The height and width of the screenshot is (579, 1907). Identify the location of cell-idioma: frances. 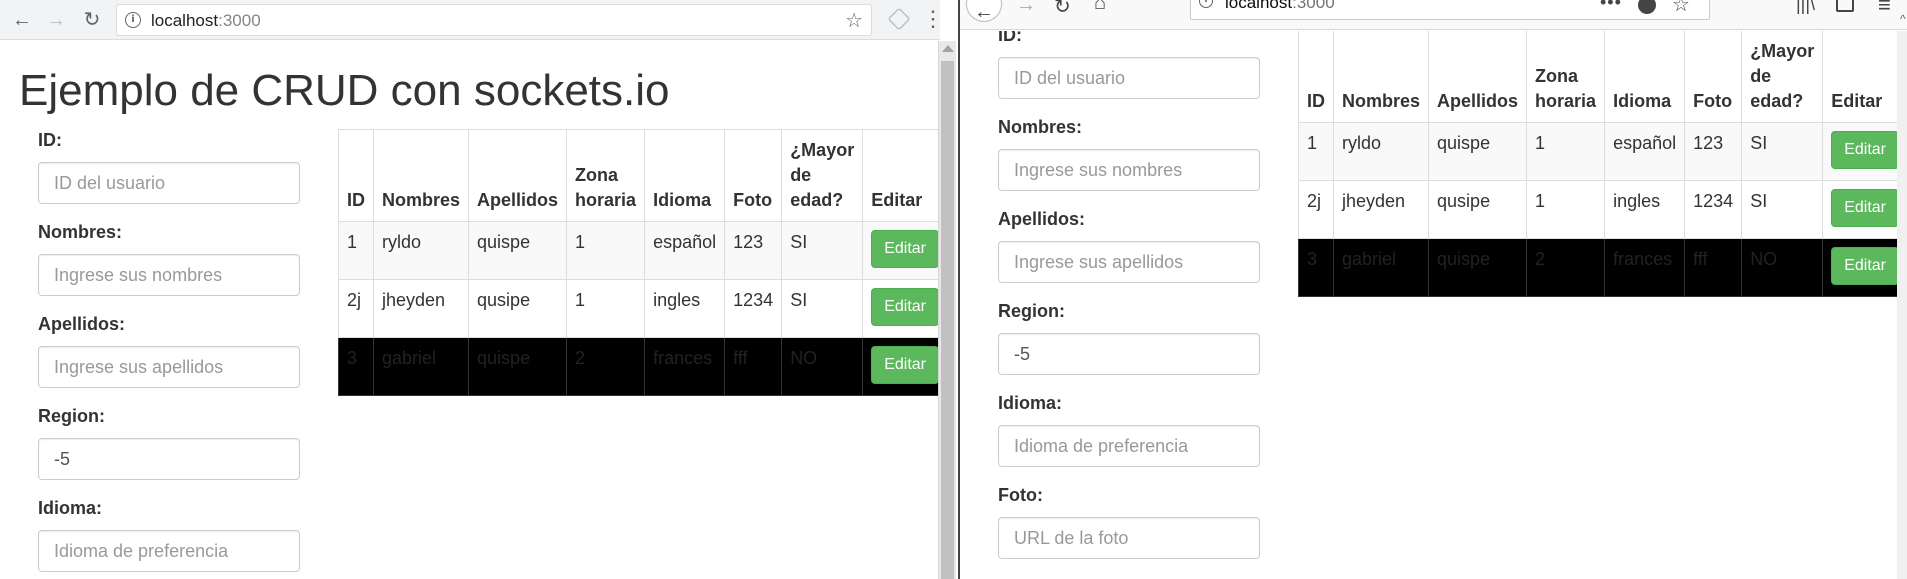
(1645, 267).